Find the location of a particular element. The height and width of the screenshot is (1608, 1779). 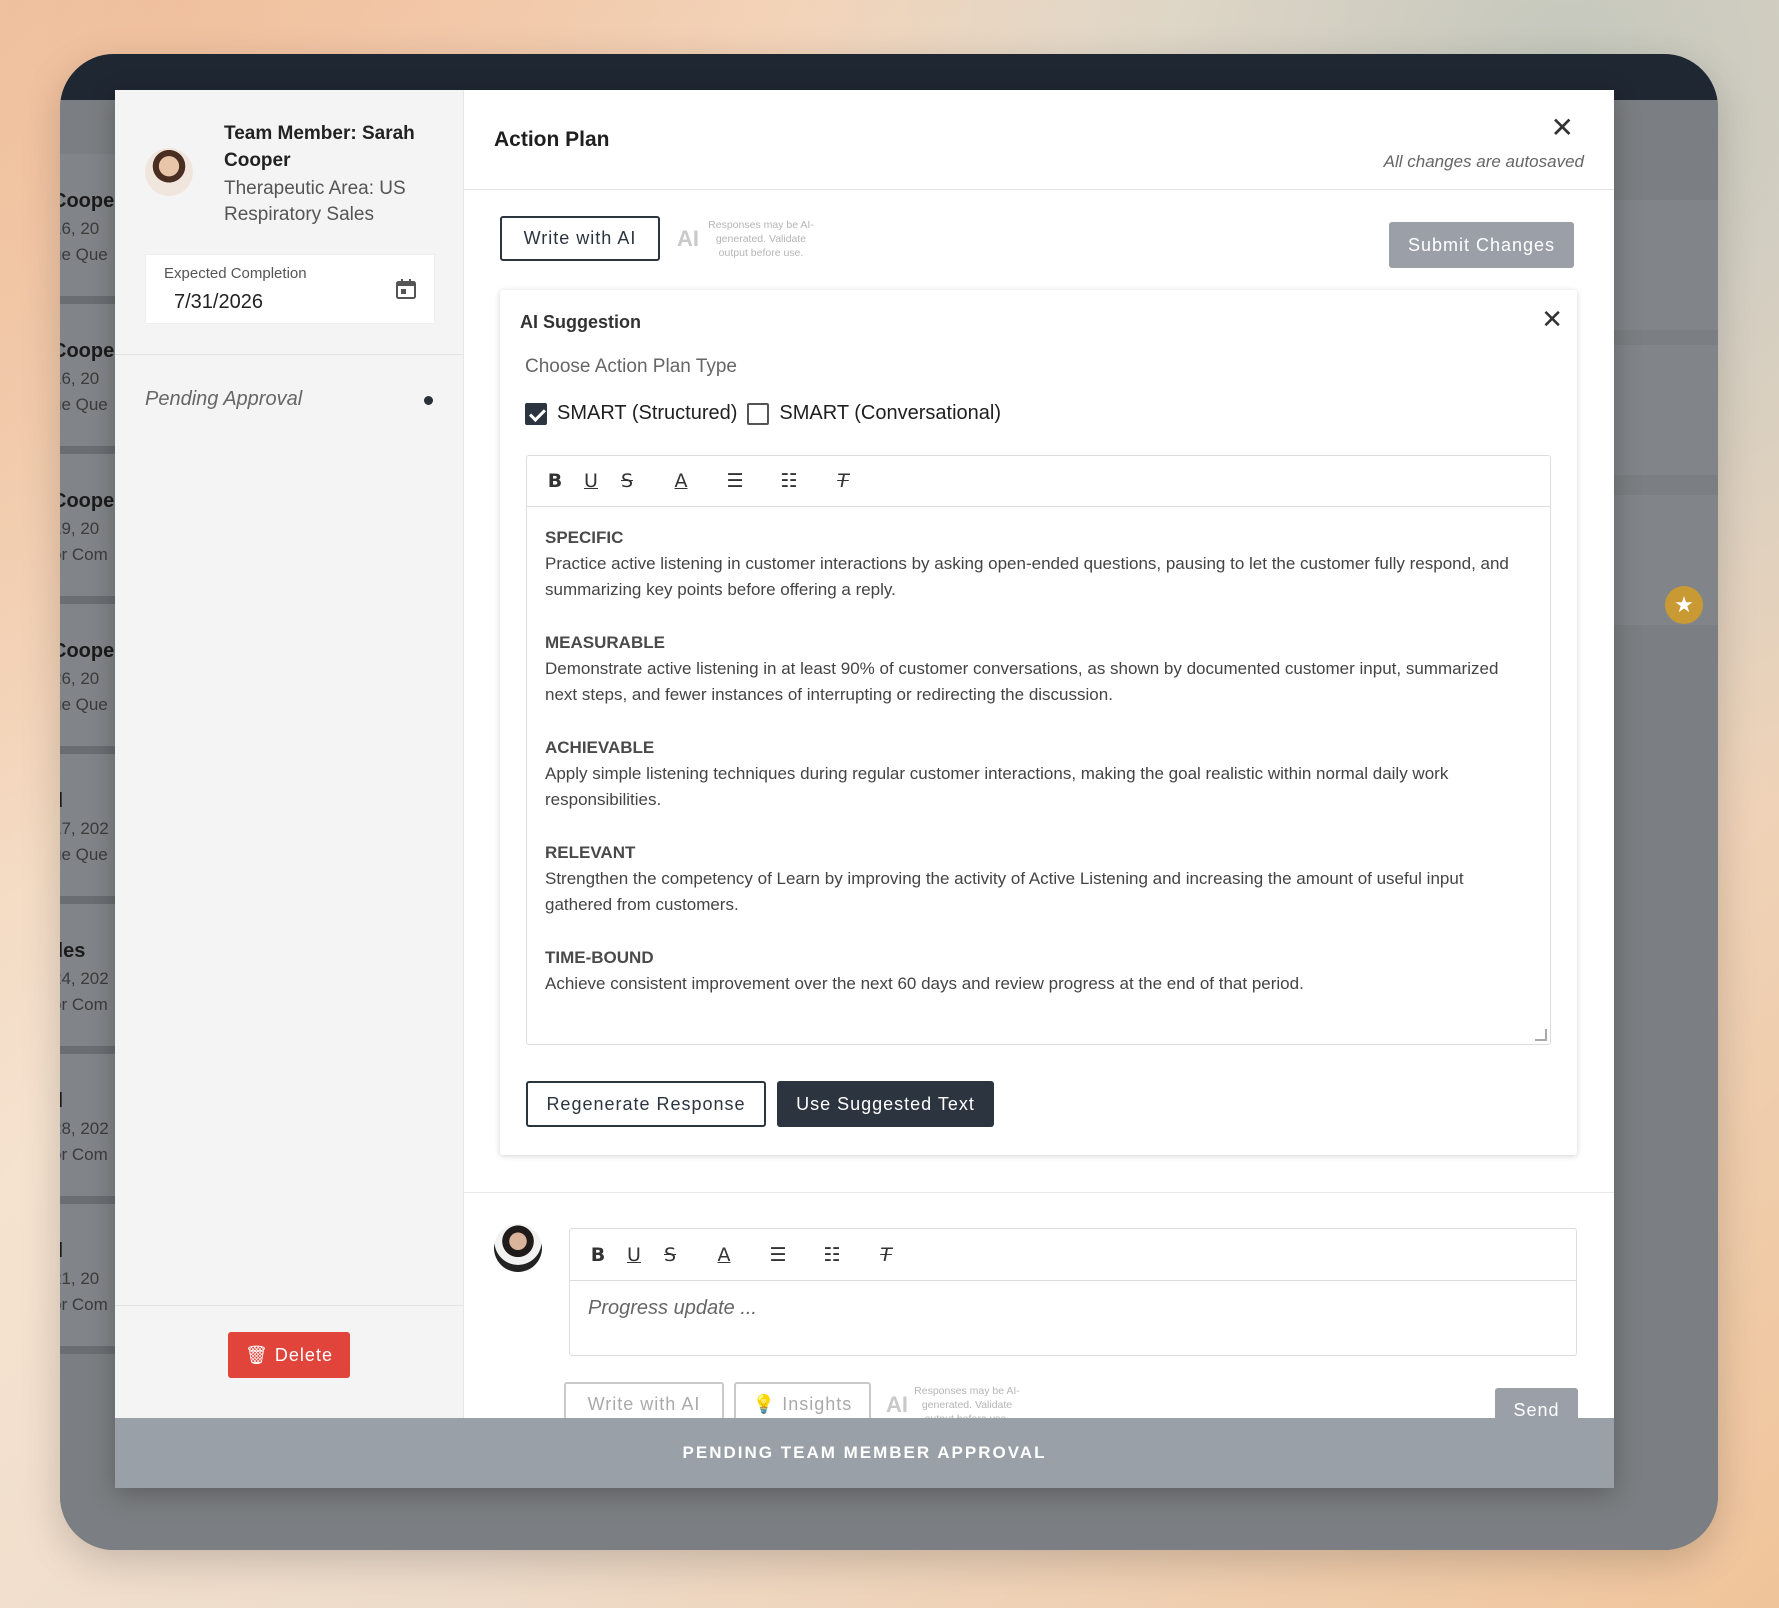

page-title: Action Plan is located at coordinates (552, 139).